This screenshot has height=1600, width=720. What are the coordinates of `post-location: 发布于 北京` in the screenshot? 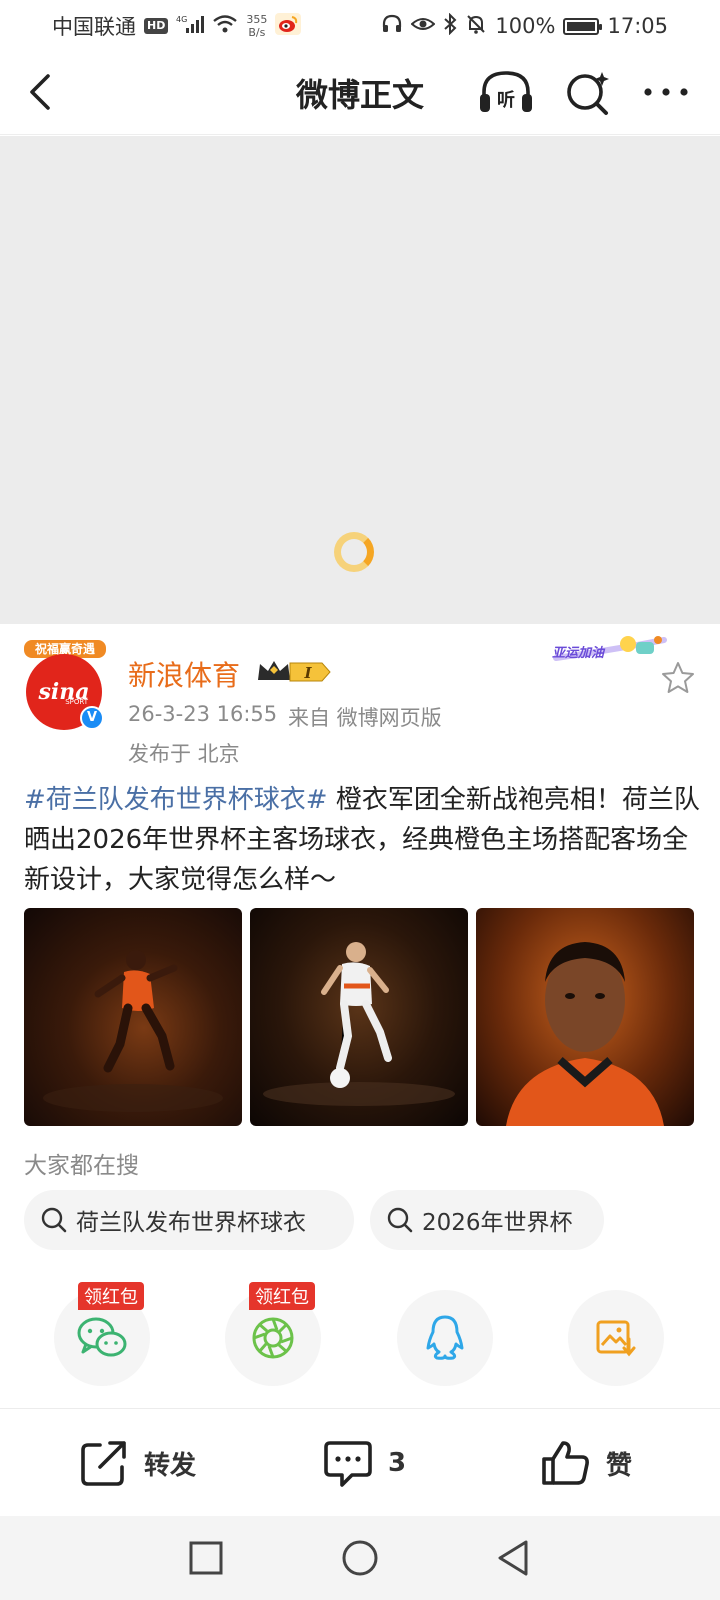 It's located at (184, 754).